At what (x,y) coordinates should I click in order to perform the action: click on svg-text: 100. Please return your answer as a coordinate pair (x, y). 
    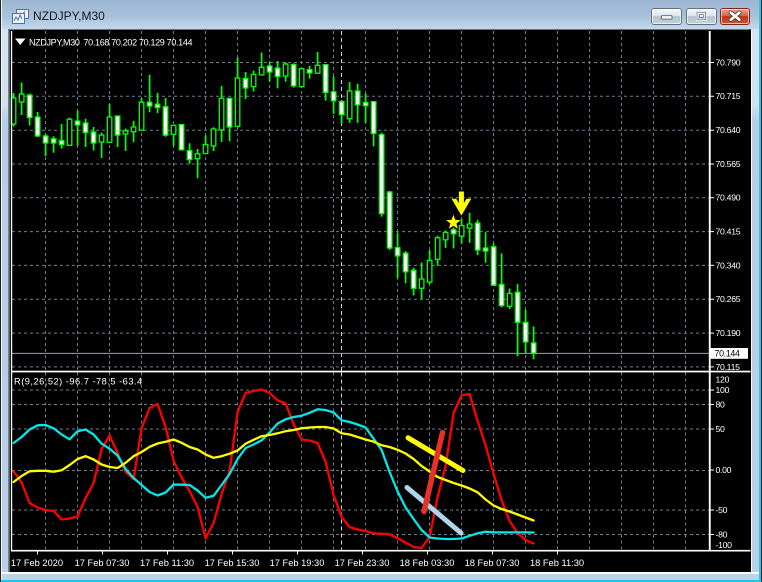
    Looking at the image, I should click on (723, 390).